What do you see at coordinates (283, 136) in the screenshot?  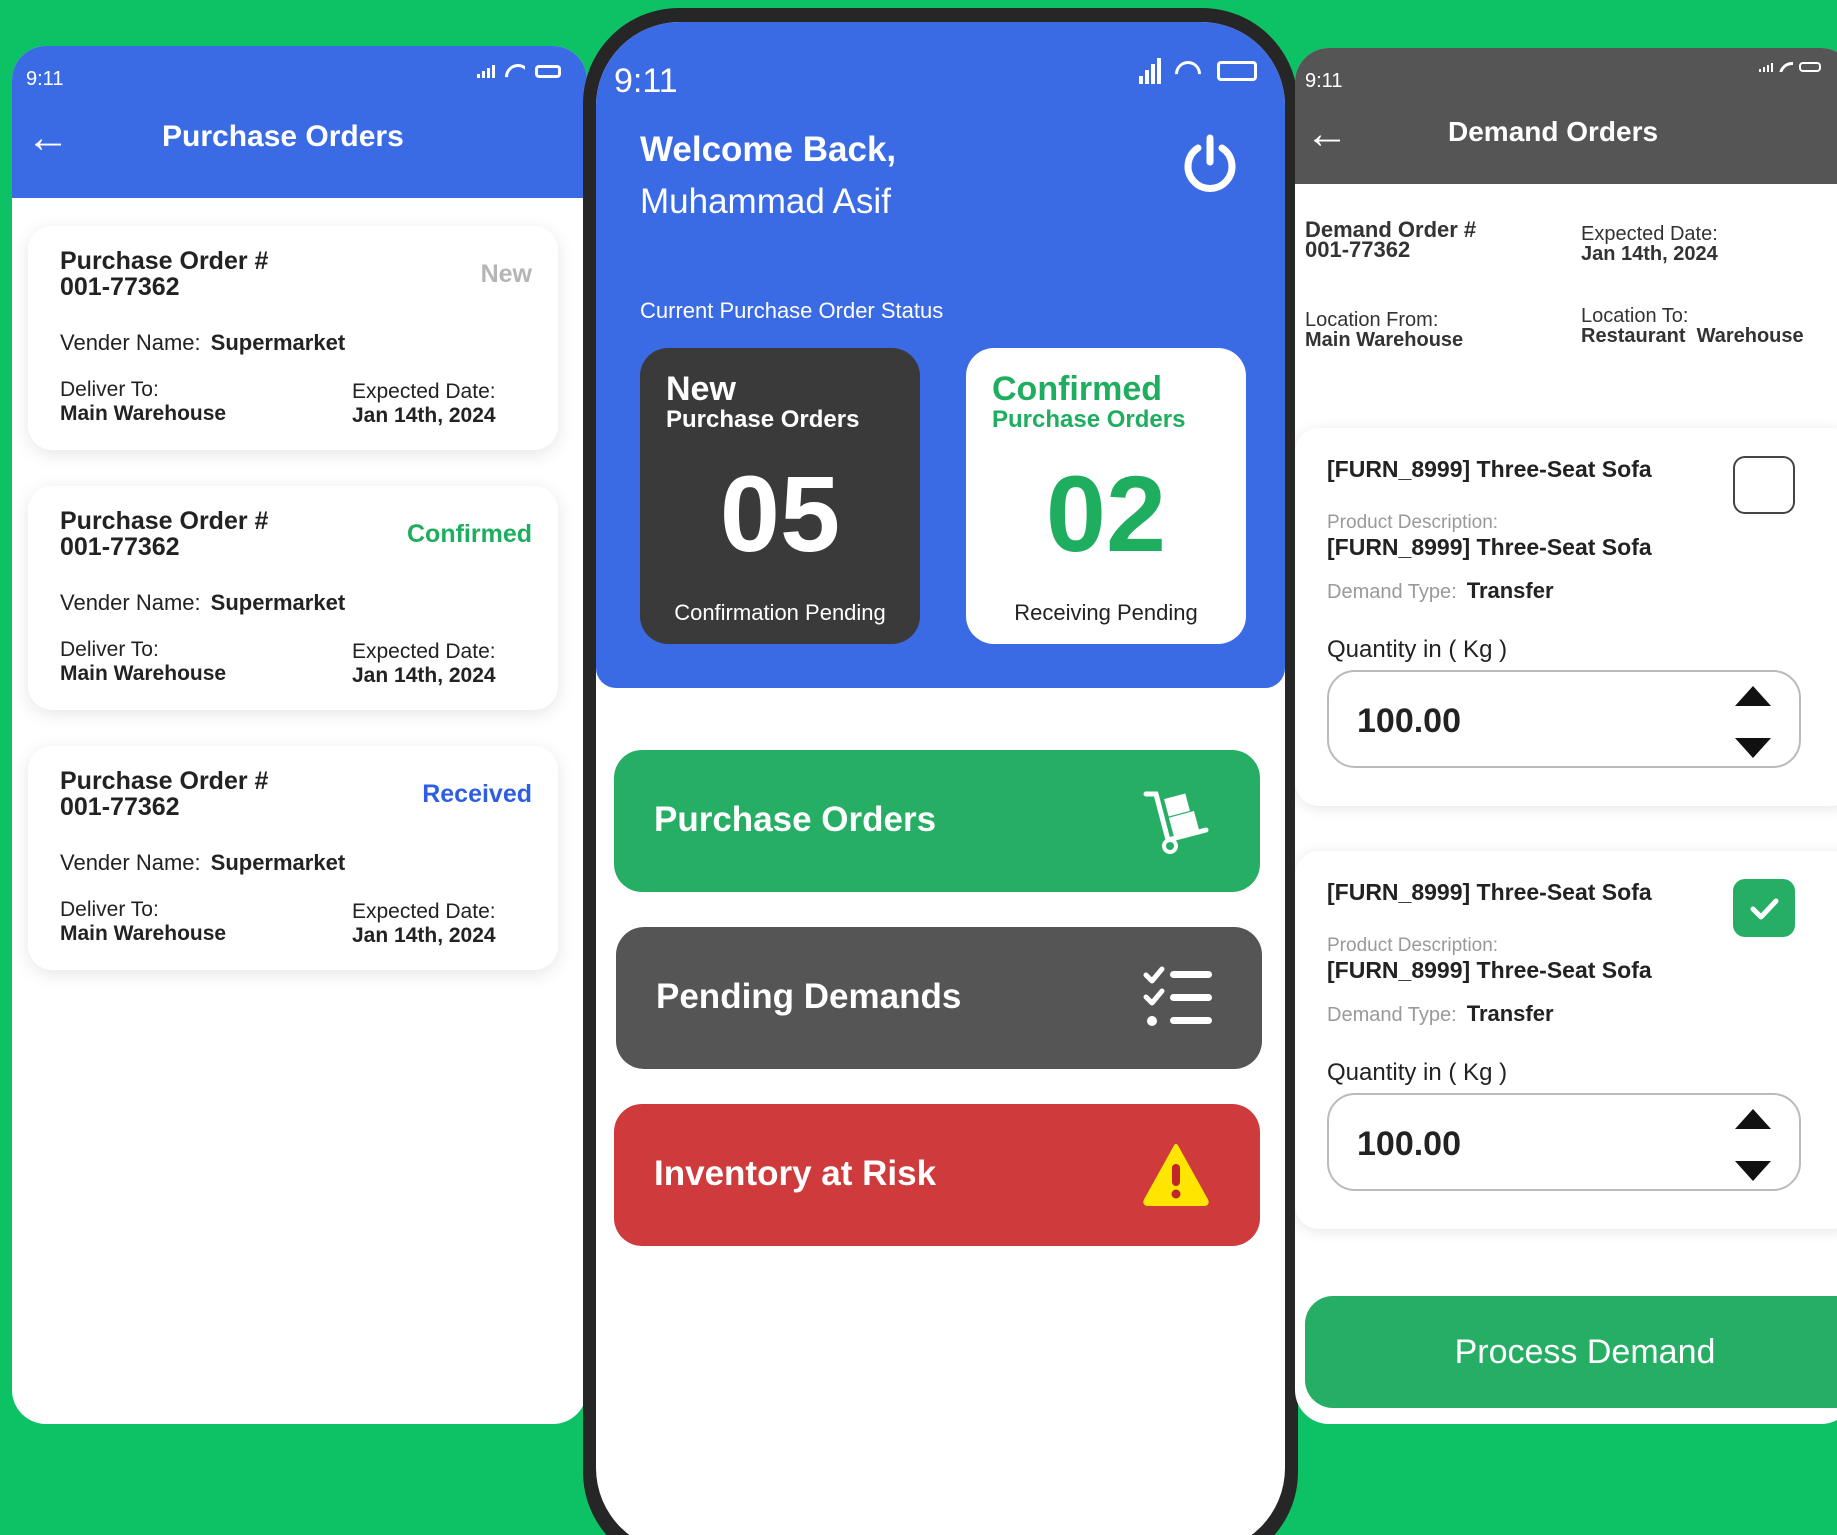 I see `page-title: Purchase Orders` at bounding box center [283, 136].